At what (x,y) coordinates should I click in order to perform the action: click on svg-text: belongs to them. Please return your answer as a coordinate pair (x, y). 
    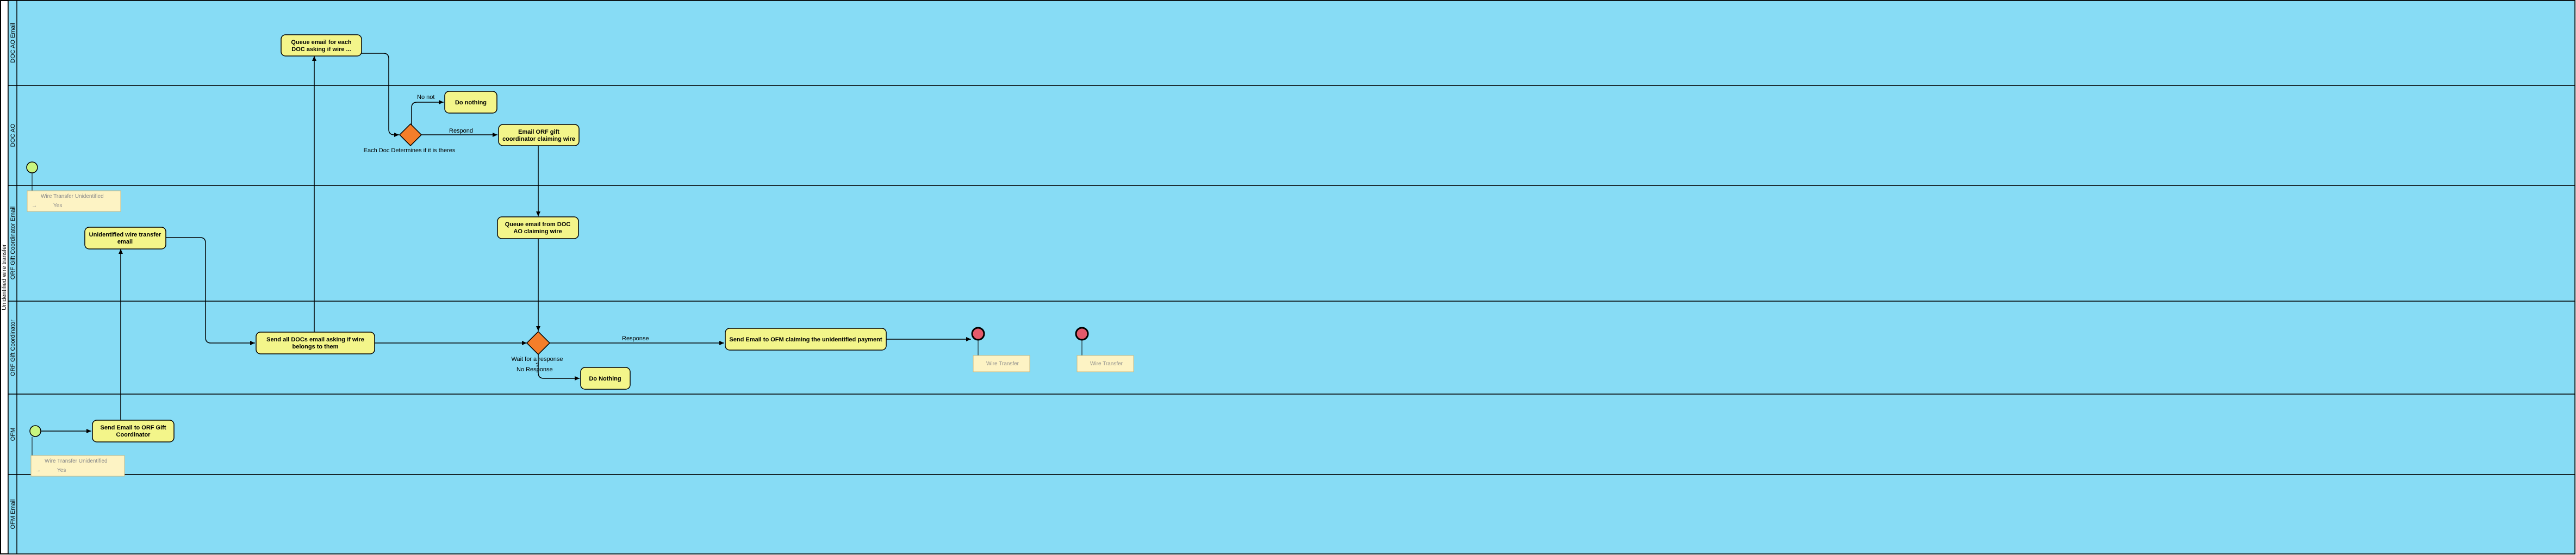
    Looking at the image, I should click on (316, 347).